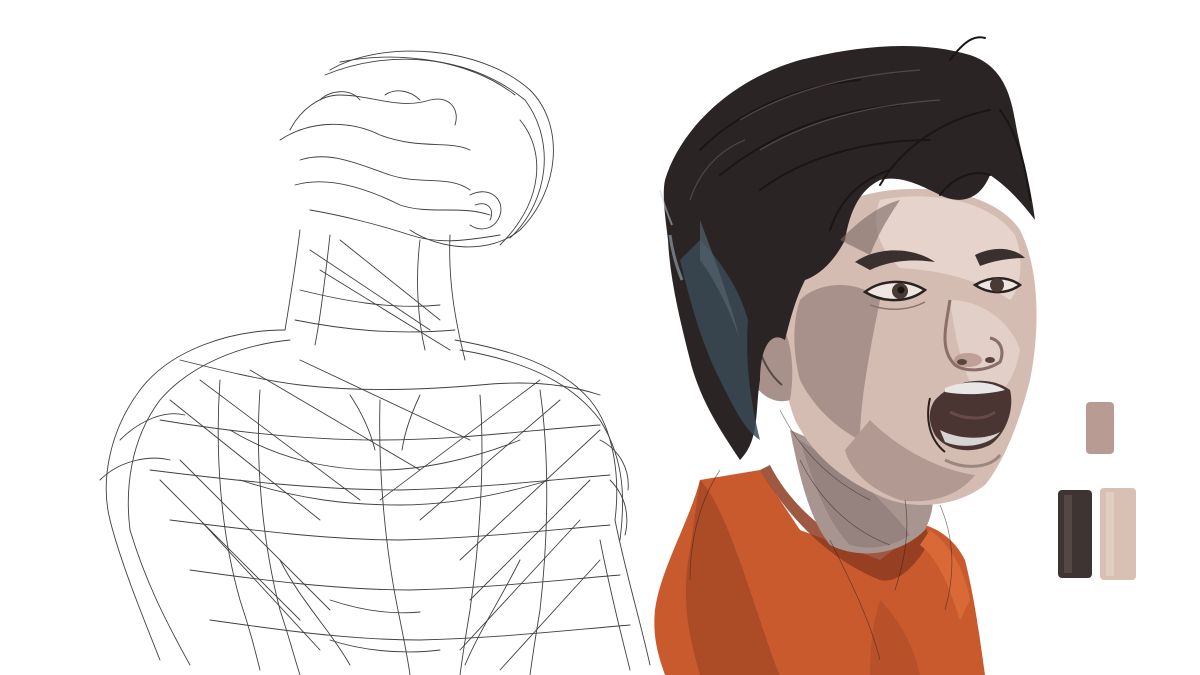  I want to click on swatch-skin-light, so click(1118, 534).